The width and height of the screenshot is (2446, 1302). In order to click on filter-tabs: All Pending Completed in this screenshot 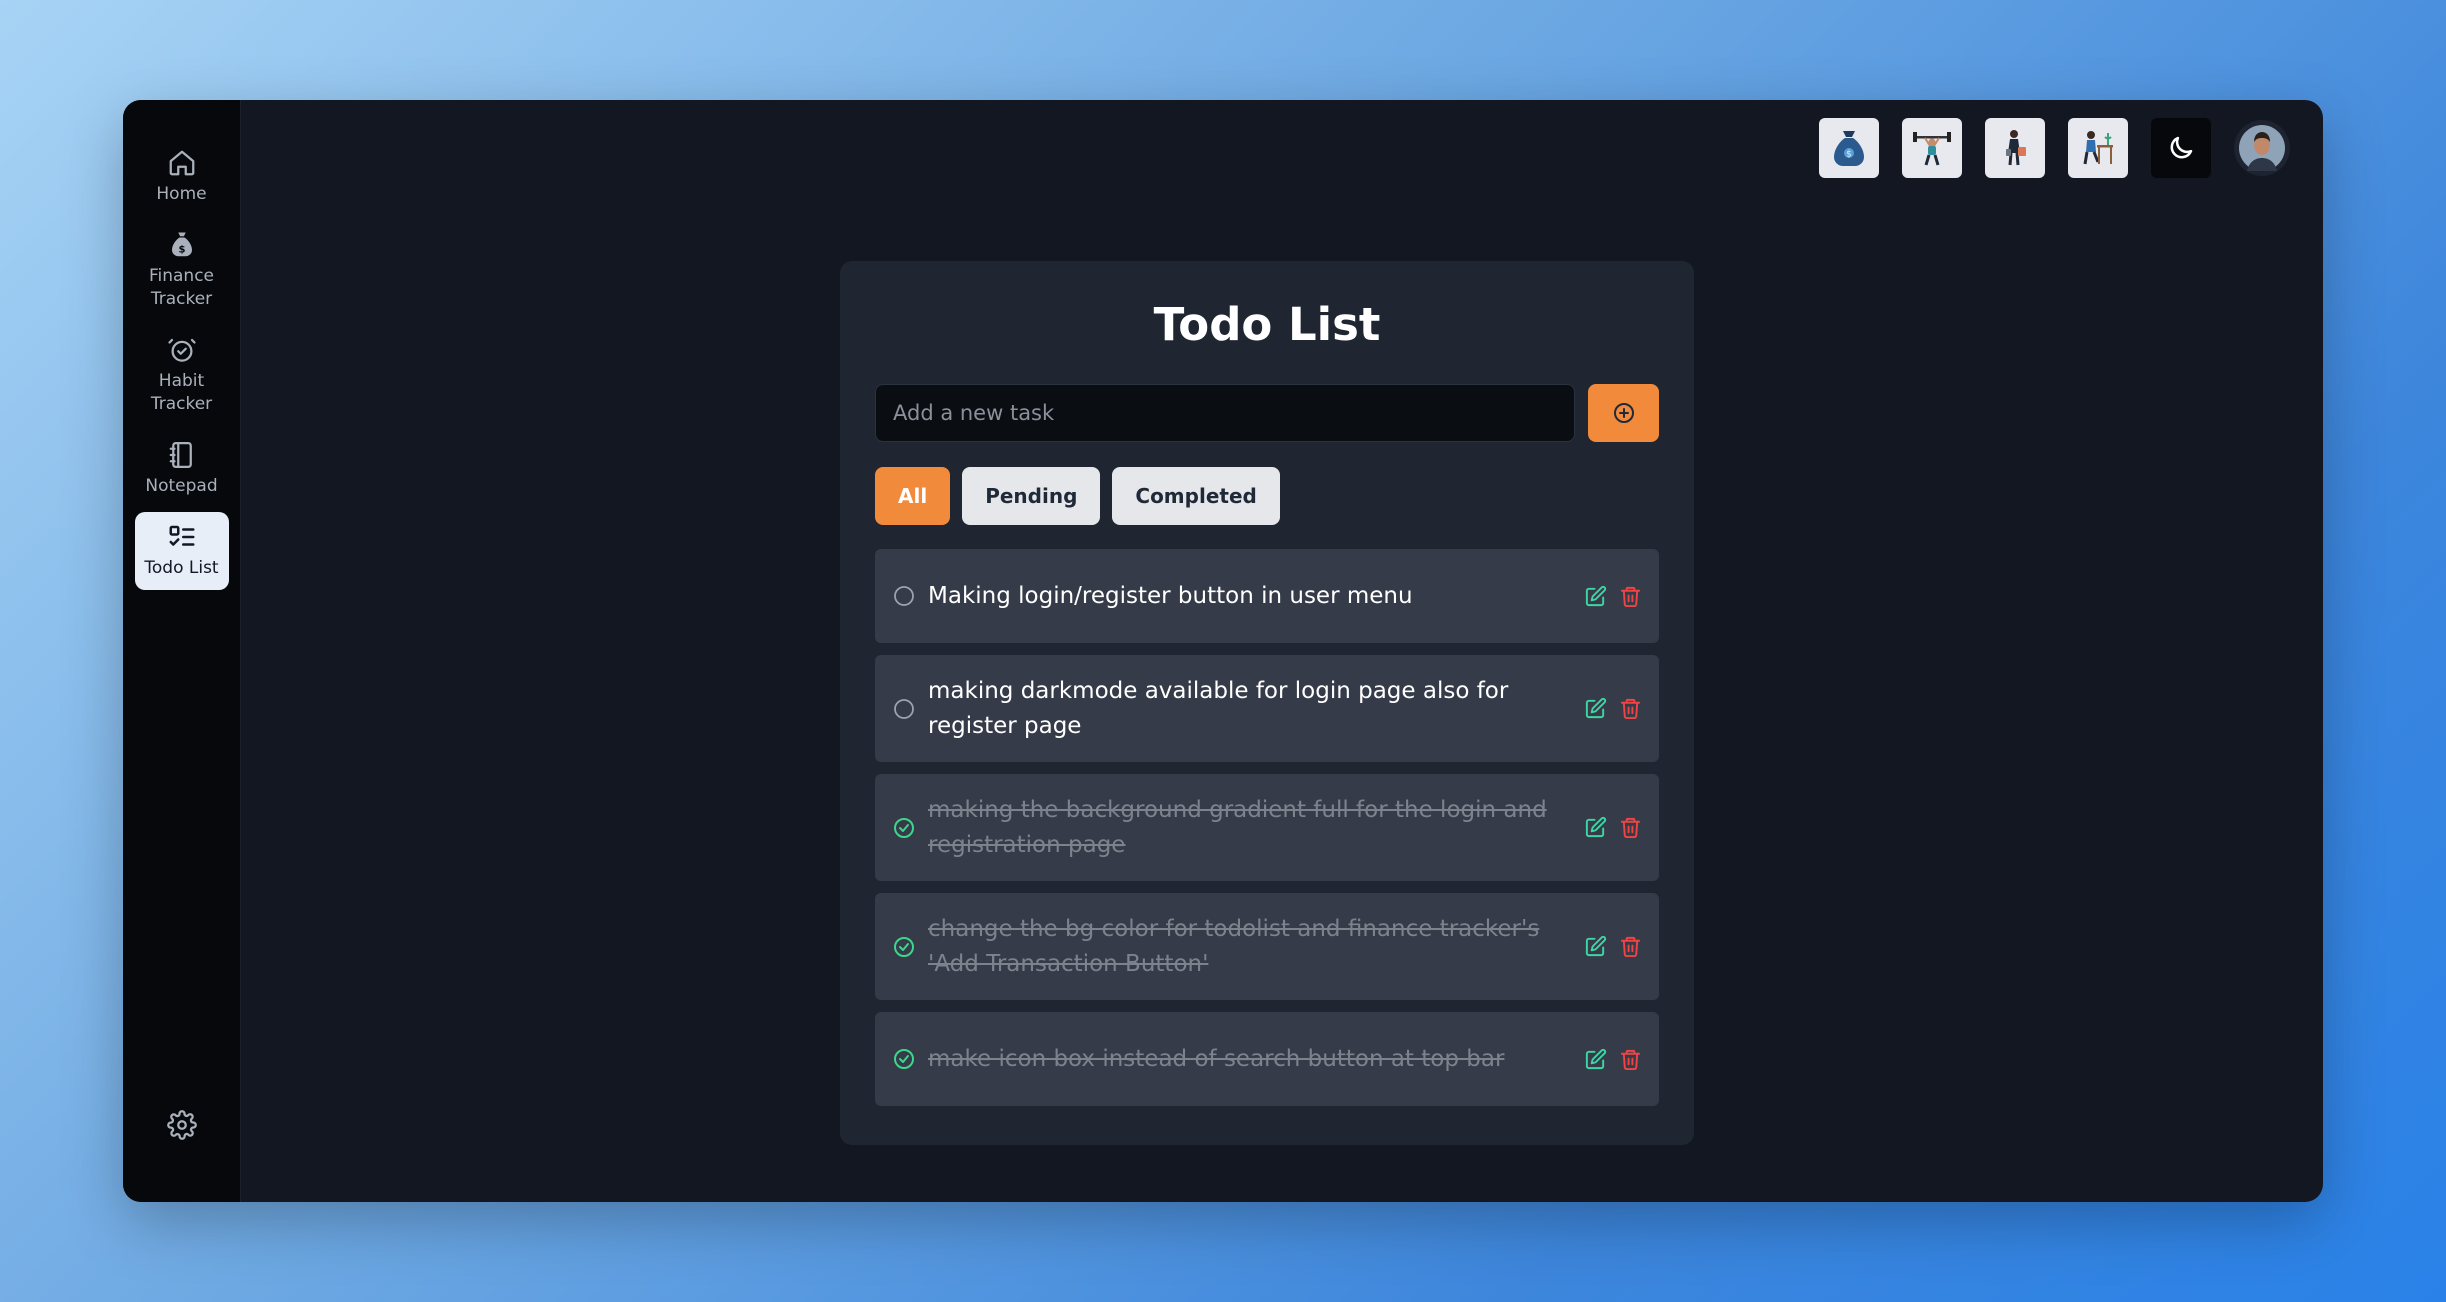, I will do `click(1267, 496)`.